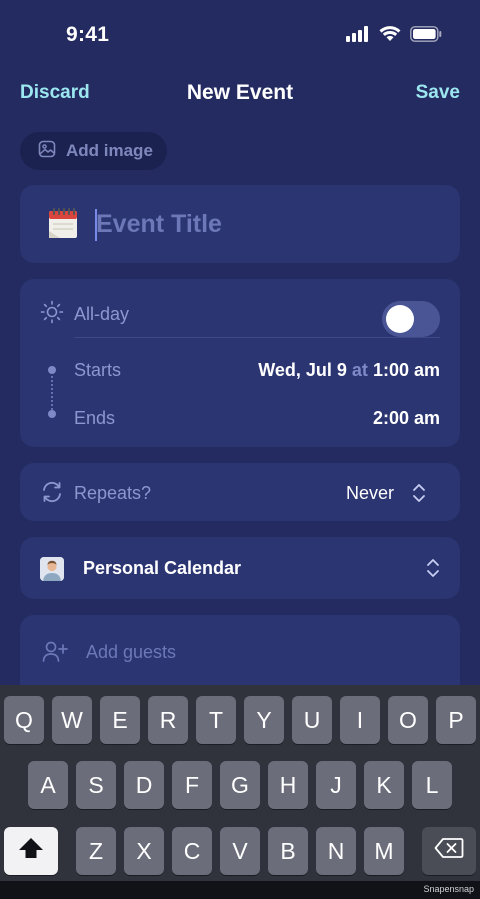 The image size is (480, 899). Describe the element at coordinates (72, 720) in the screenshot. I see `key-w: W` at that location.